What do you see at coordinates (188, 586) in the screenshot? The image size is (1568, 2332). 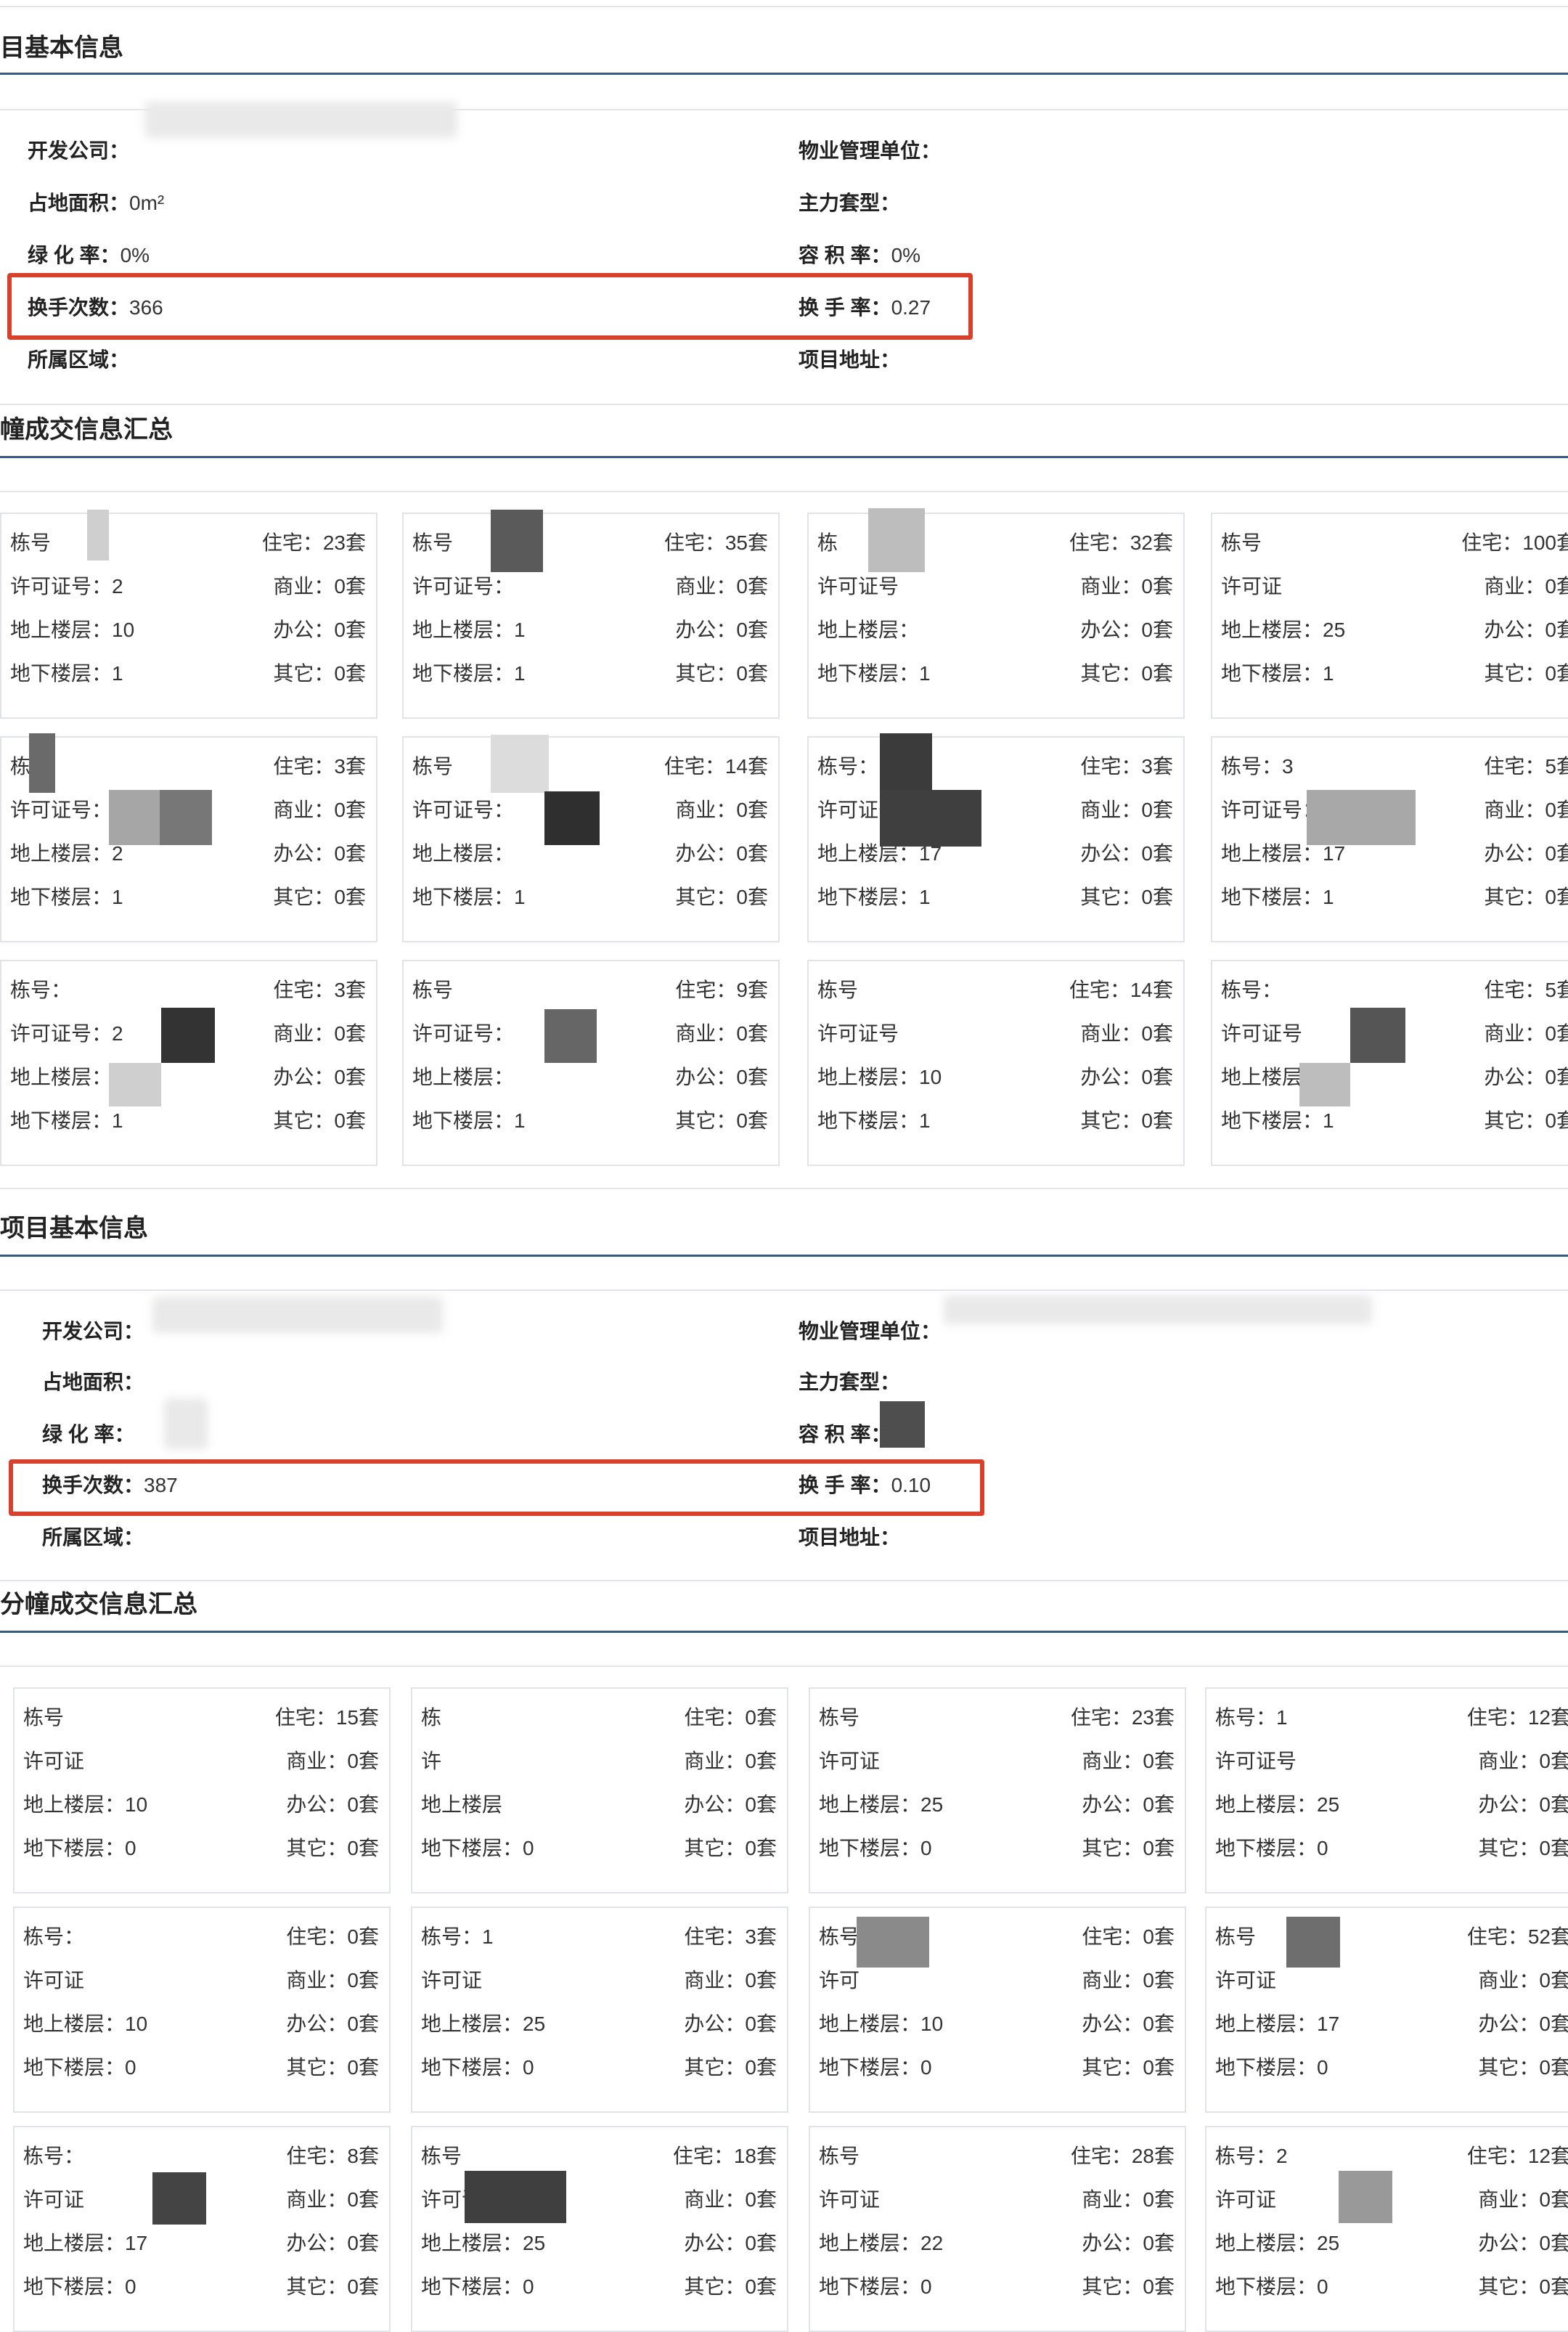 I see `card-row: 许可证号：2 商业：0套` at bounding box center [188, 586].